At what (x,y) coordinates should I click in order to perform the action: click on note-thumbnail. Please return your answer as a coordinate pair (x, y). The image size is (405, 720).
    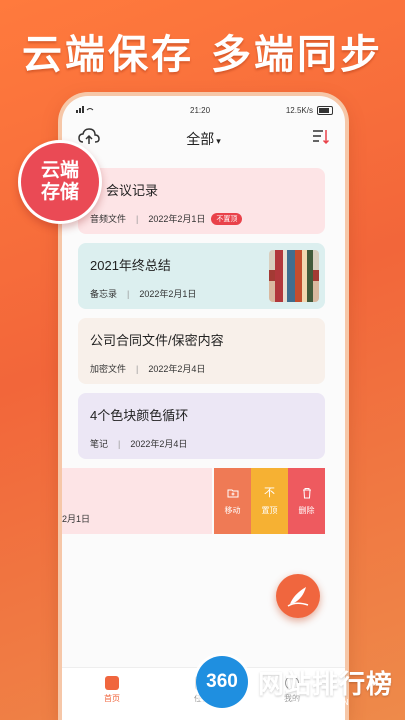
    Looking at the image, I should click on (294, 276).